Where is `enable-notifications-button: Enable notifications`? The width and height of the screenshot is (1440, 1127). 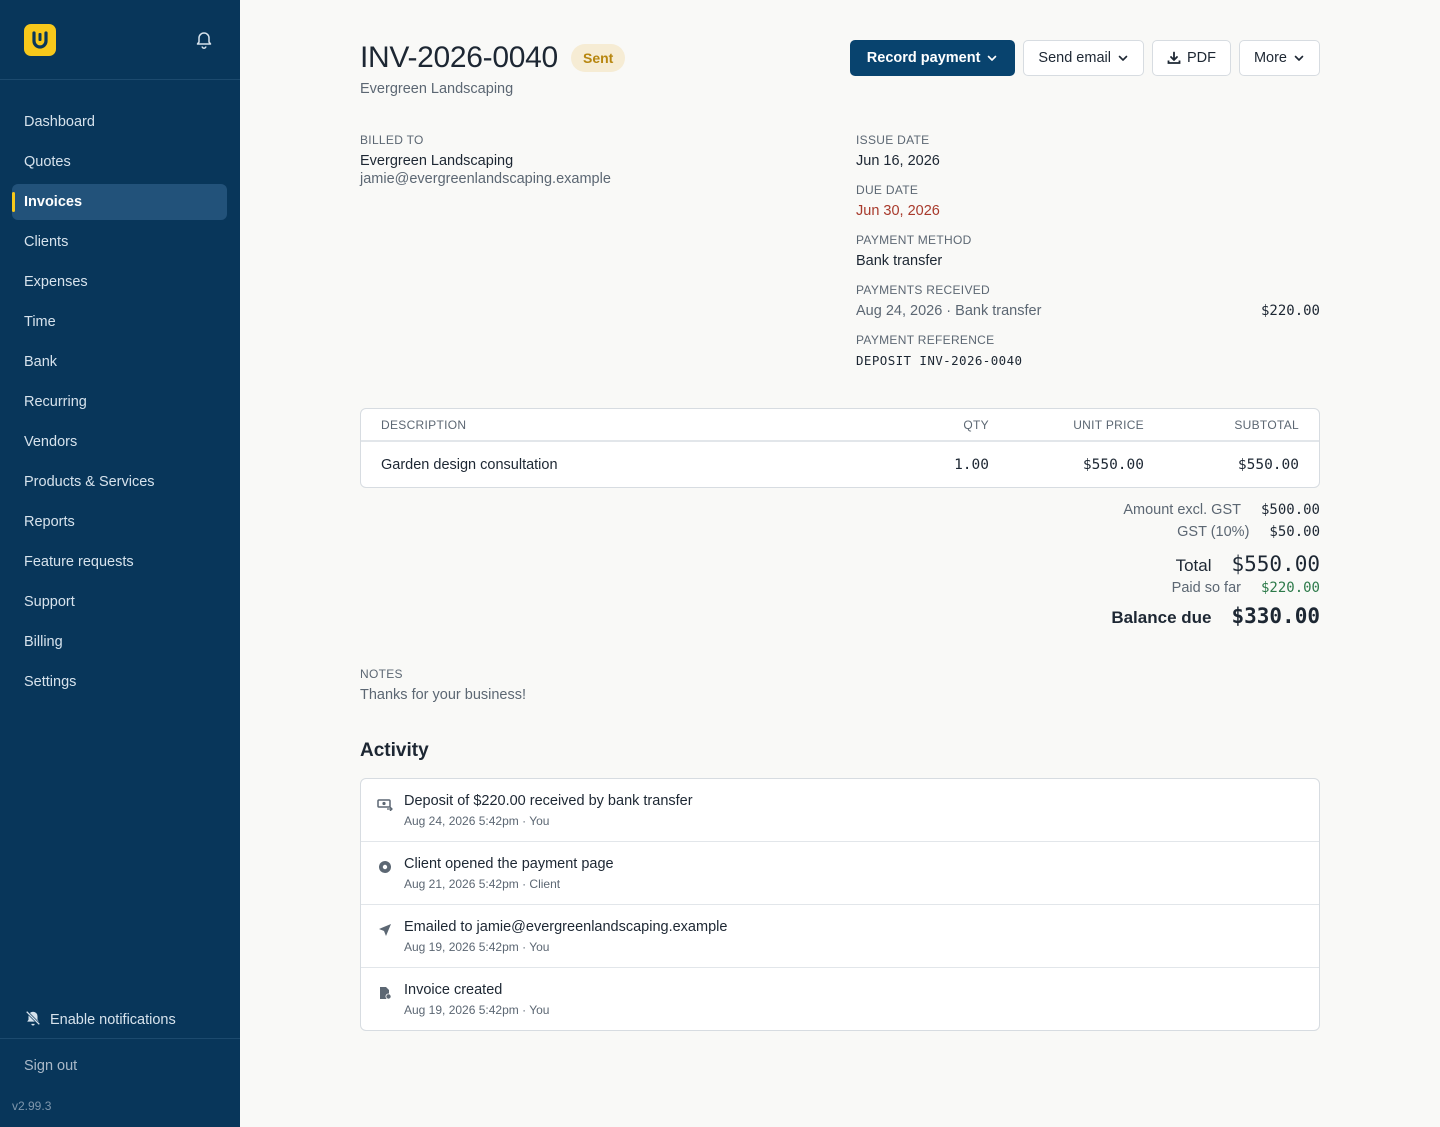
enable-notifications-button: Enable notifications is located at coordinates (100, 1020).